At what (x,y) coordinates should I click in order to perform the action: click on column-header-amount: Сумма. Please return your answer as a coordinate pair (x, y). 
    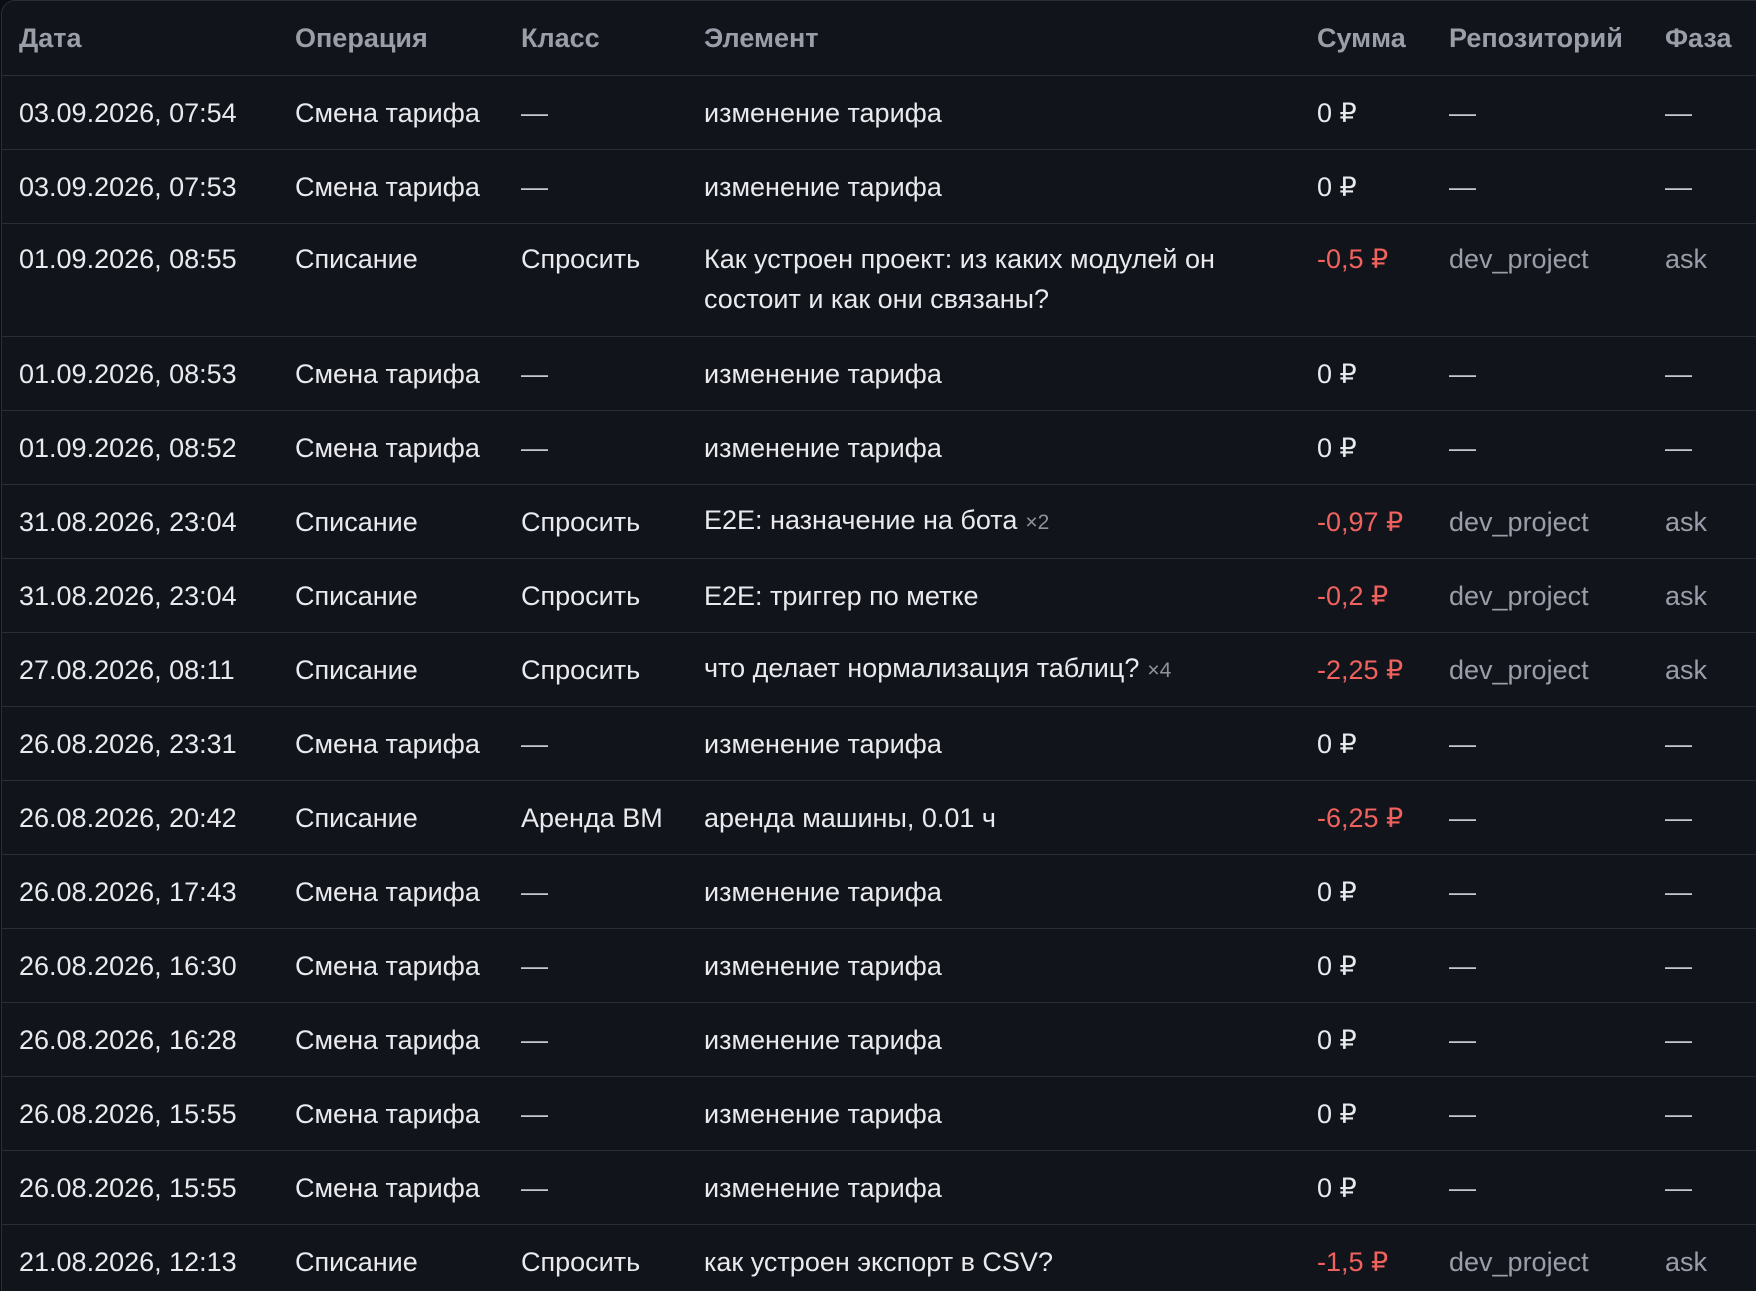
    Looking at the image, I should click on (1366, 38).